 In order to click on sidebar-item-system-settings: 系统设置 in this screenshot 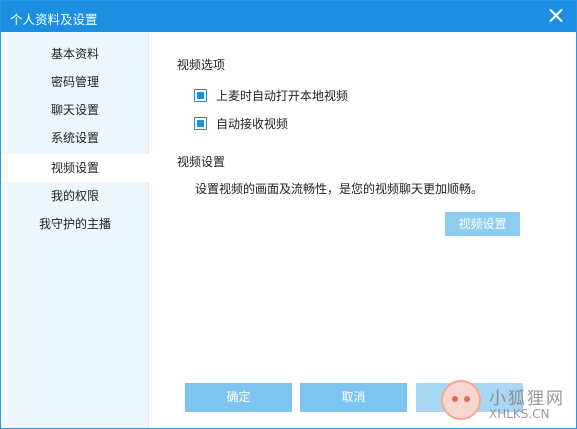, I will do `click(75, 138)`.